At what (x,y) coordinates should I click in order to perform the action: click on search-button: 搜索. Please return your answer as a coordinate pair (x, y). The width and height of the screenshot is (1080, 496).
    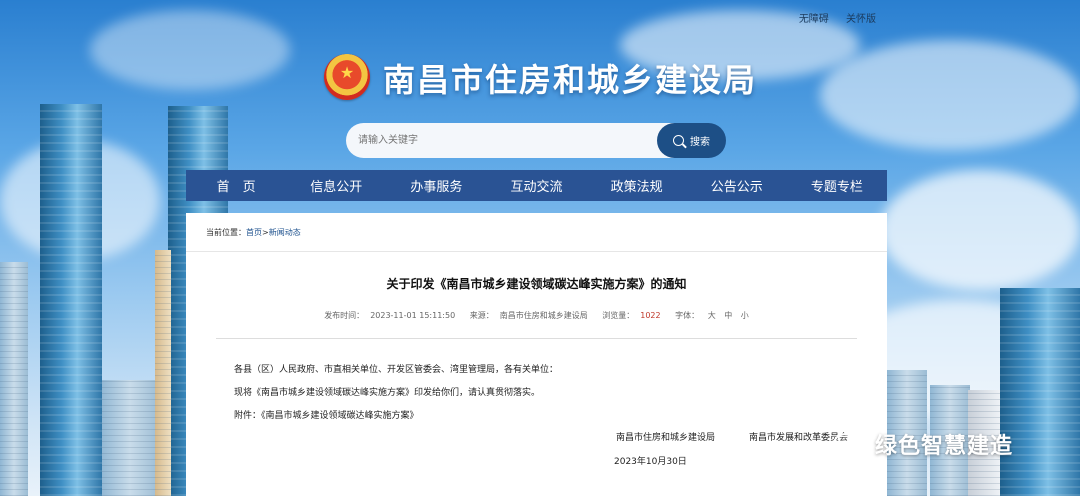
    Looking at the image, I should click on (691, 140).